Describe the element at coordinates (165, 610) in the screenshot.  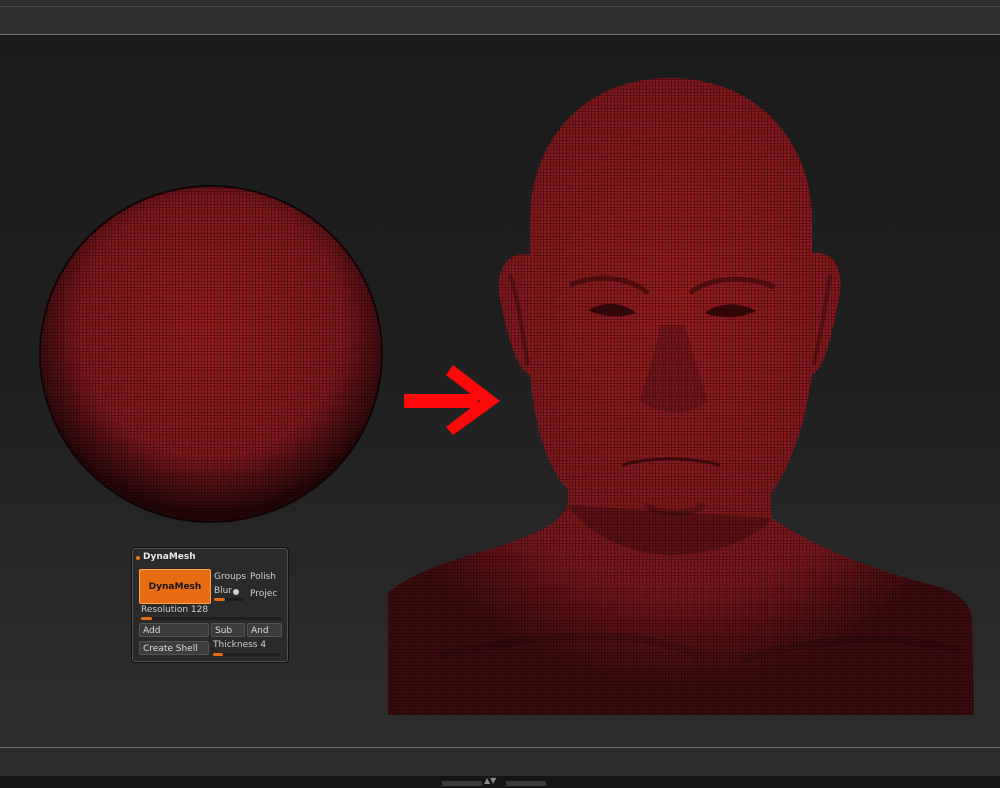
I see `resolution-label-text: Resolution` at that location.